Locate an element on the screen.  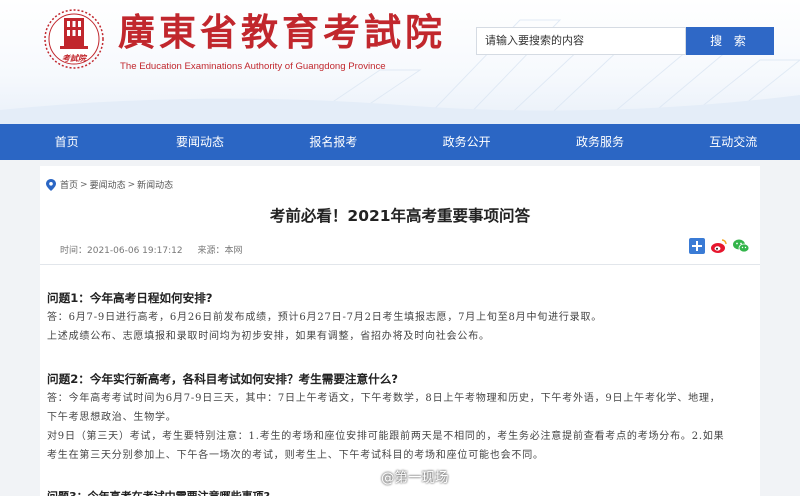
weibo-icon is located at coordinates (719, 246).